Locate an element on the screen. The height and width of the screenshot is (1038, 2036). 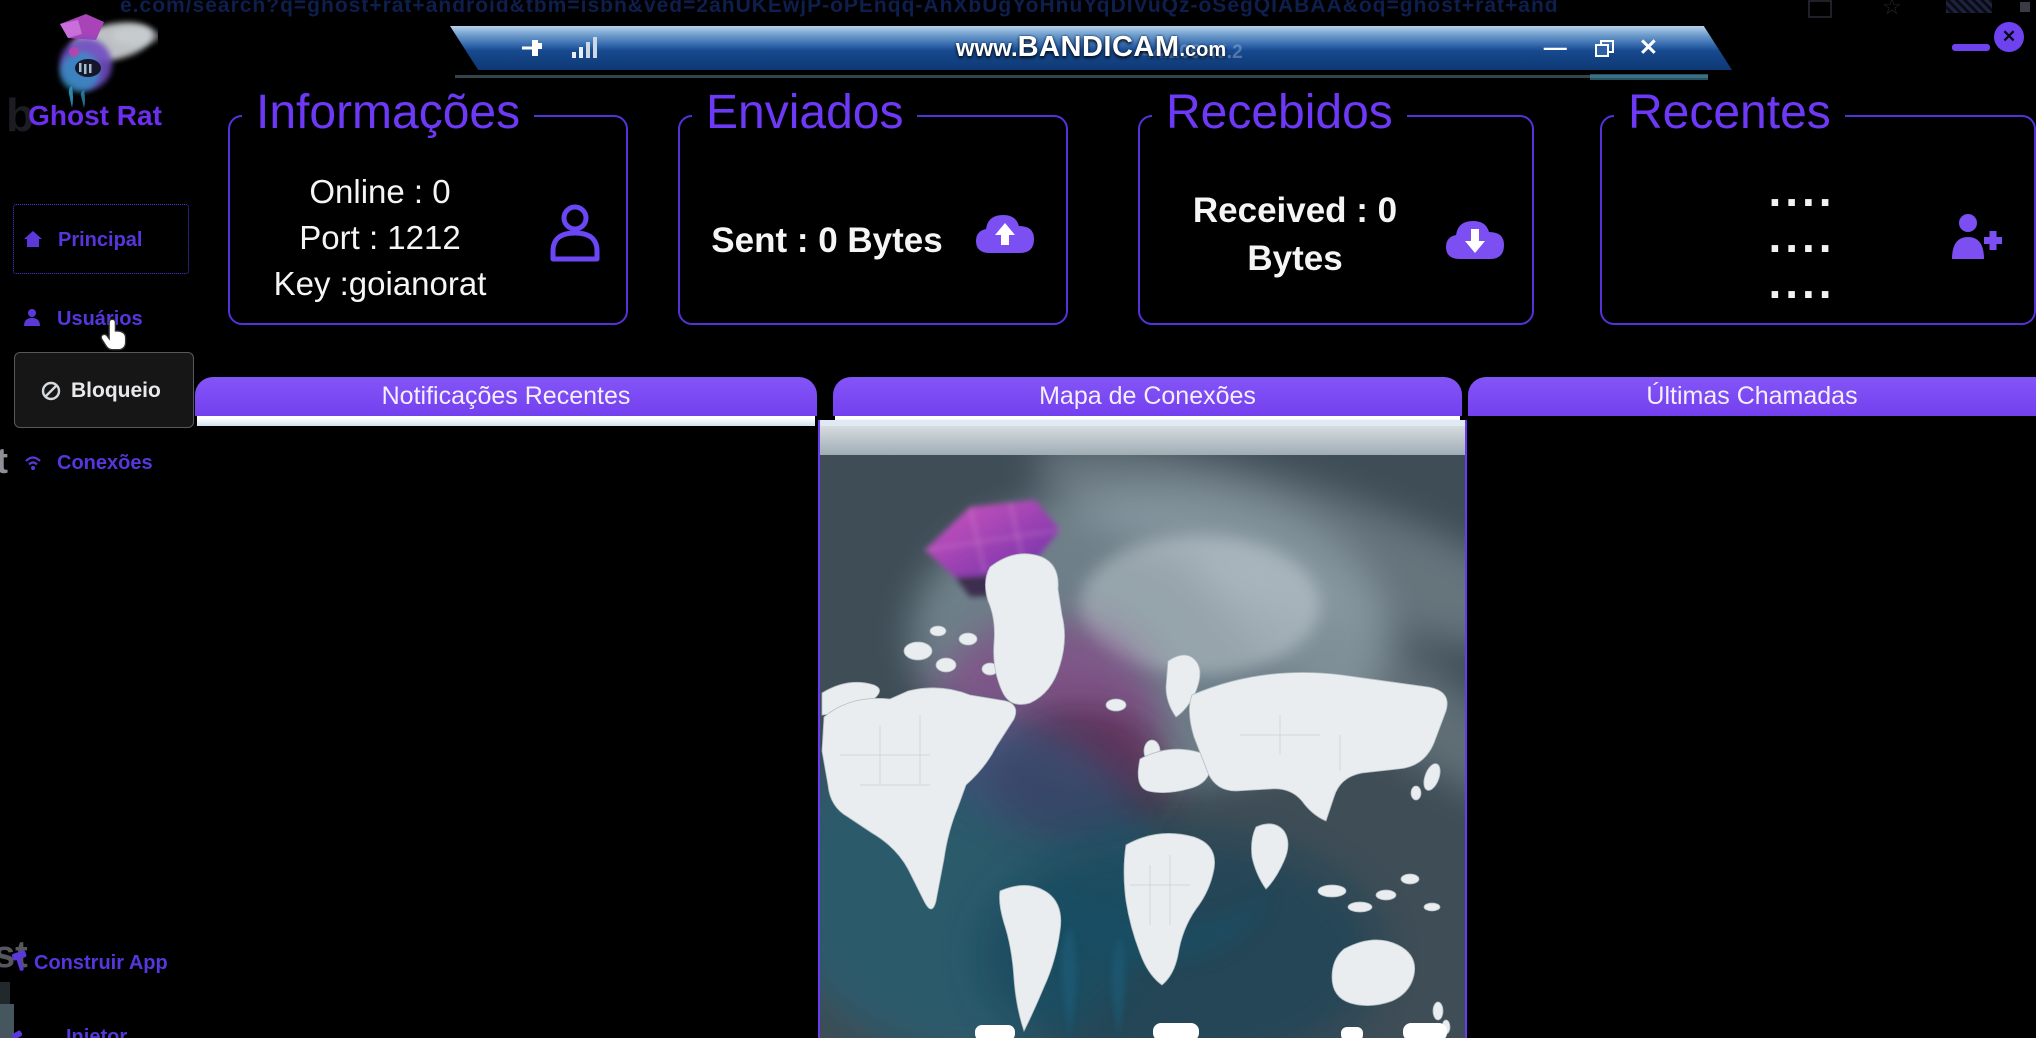
section-header-mapa: Mapa de Conexões is located at coordinates (1147, 396).